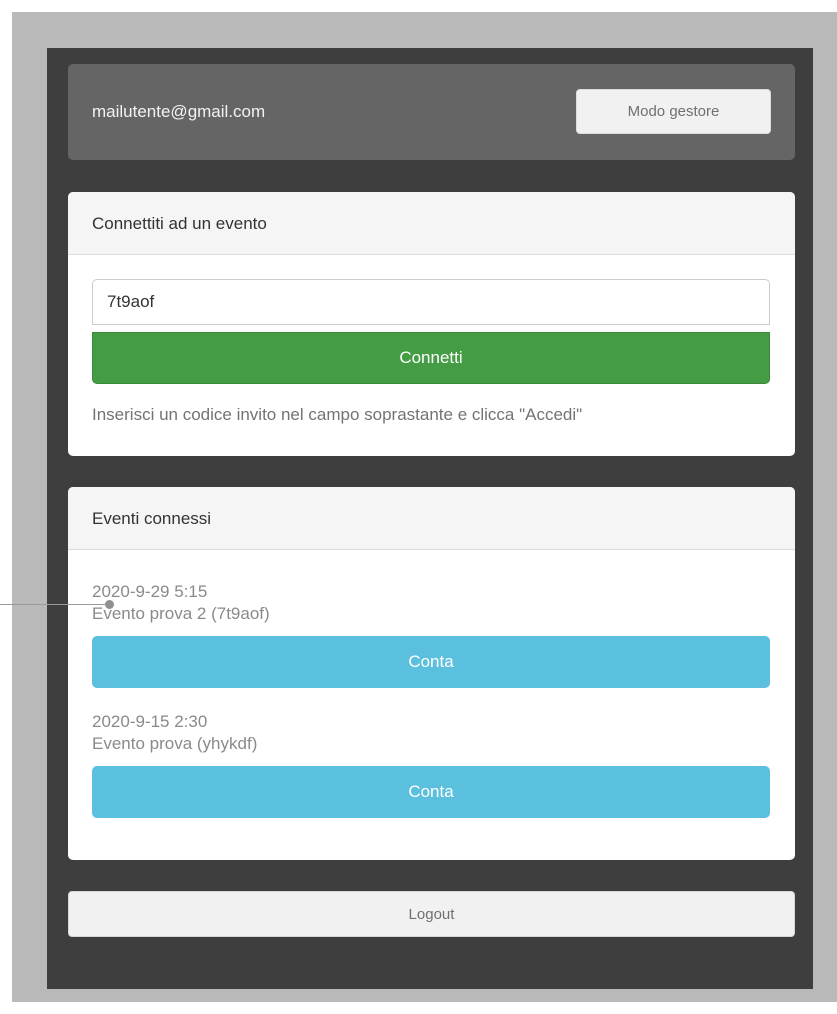 The width and height of the screenshot is (837, 1014). I want to click on event-name: Evento prova 2 (7t9aof), so click(181, 613).